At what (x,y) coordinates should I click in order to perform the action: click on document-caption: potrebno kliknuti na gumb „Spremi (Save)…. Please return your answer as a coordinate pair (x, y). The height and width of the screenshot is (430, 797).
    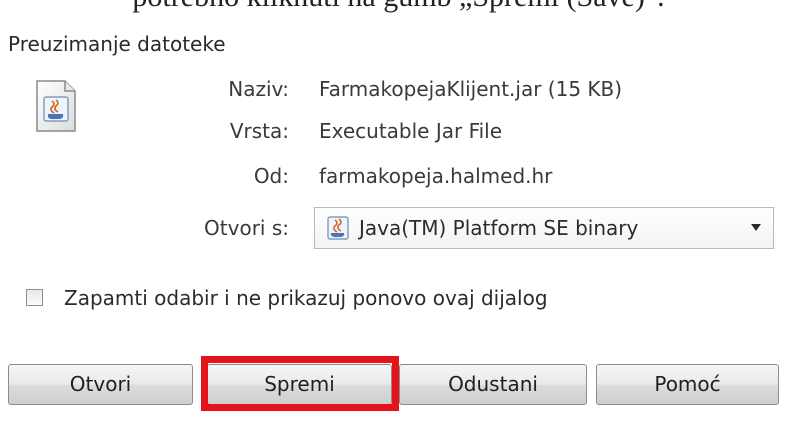
    Looking at the image, I should click on (398, 7).